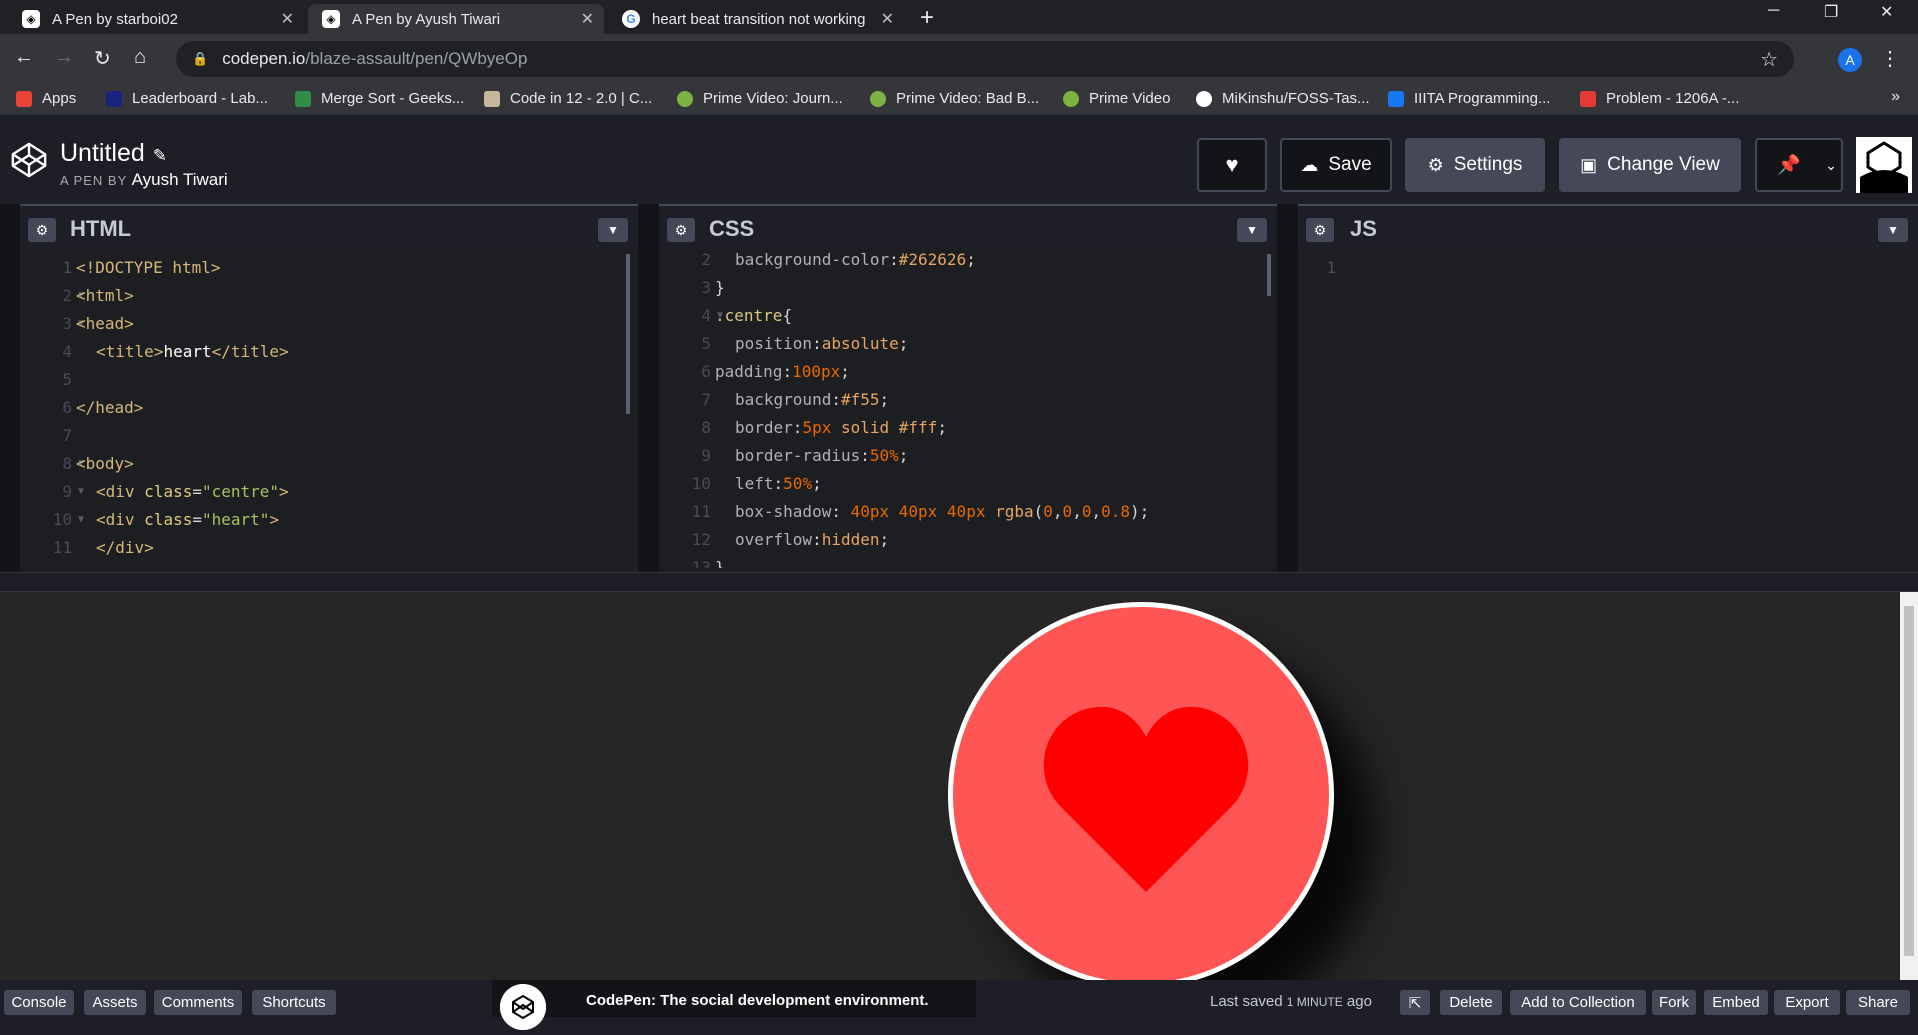 This screenshot has width=1918, height=1035. What do you see at coordinates (1116, 98) in the screenshot?
I see `bookmark-item: Prime Video` at bounding box center [1116, 98].